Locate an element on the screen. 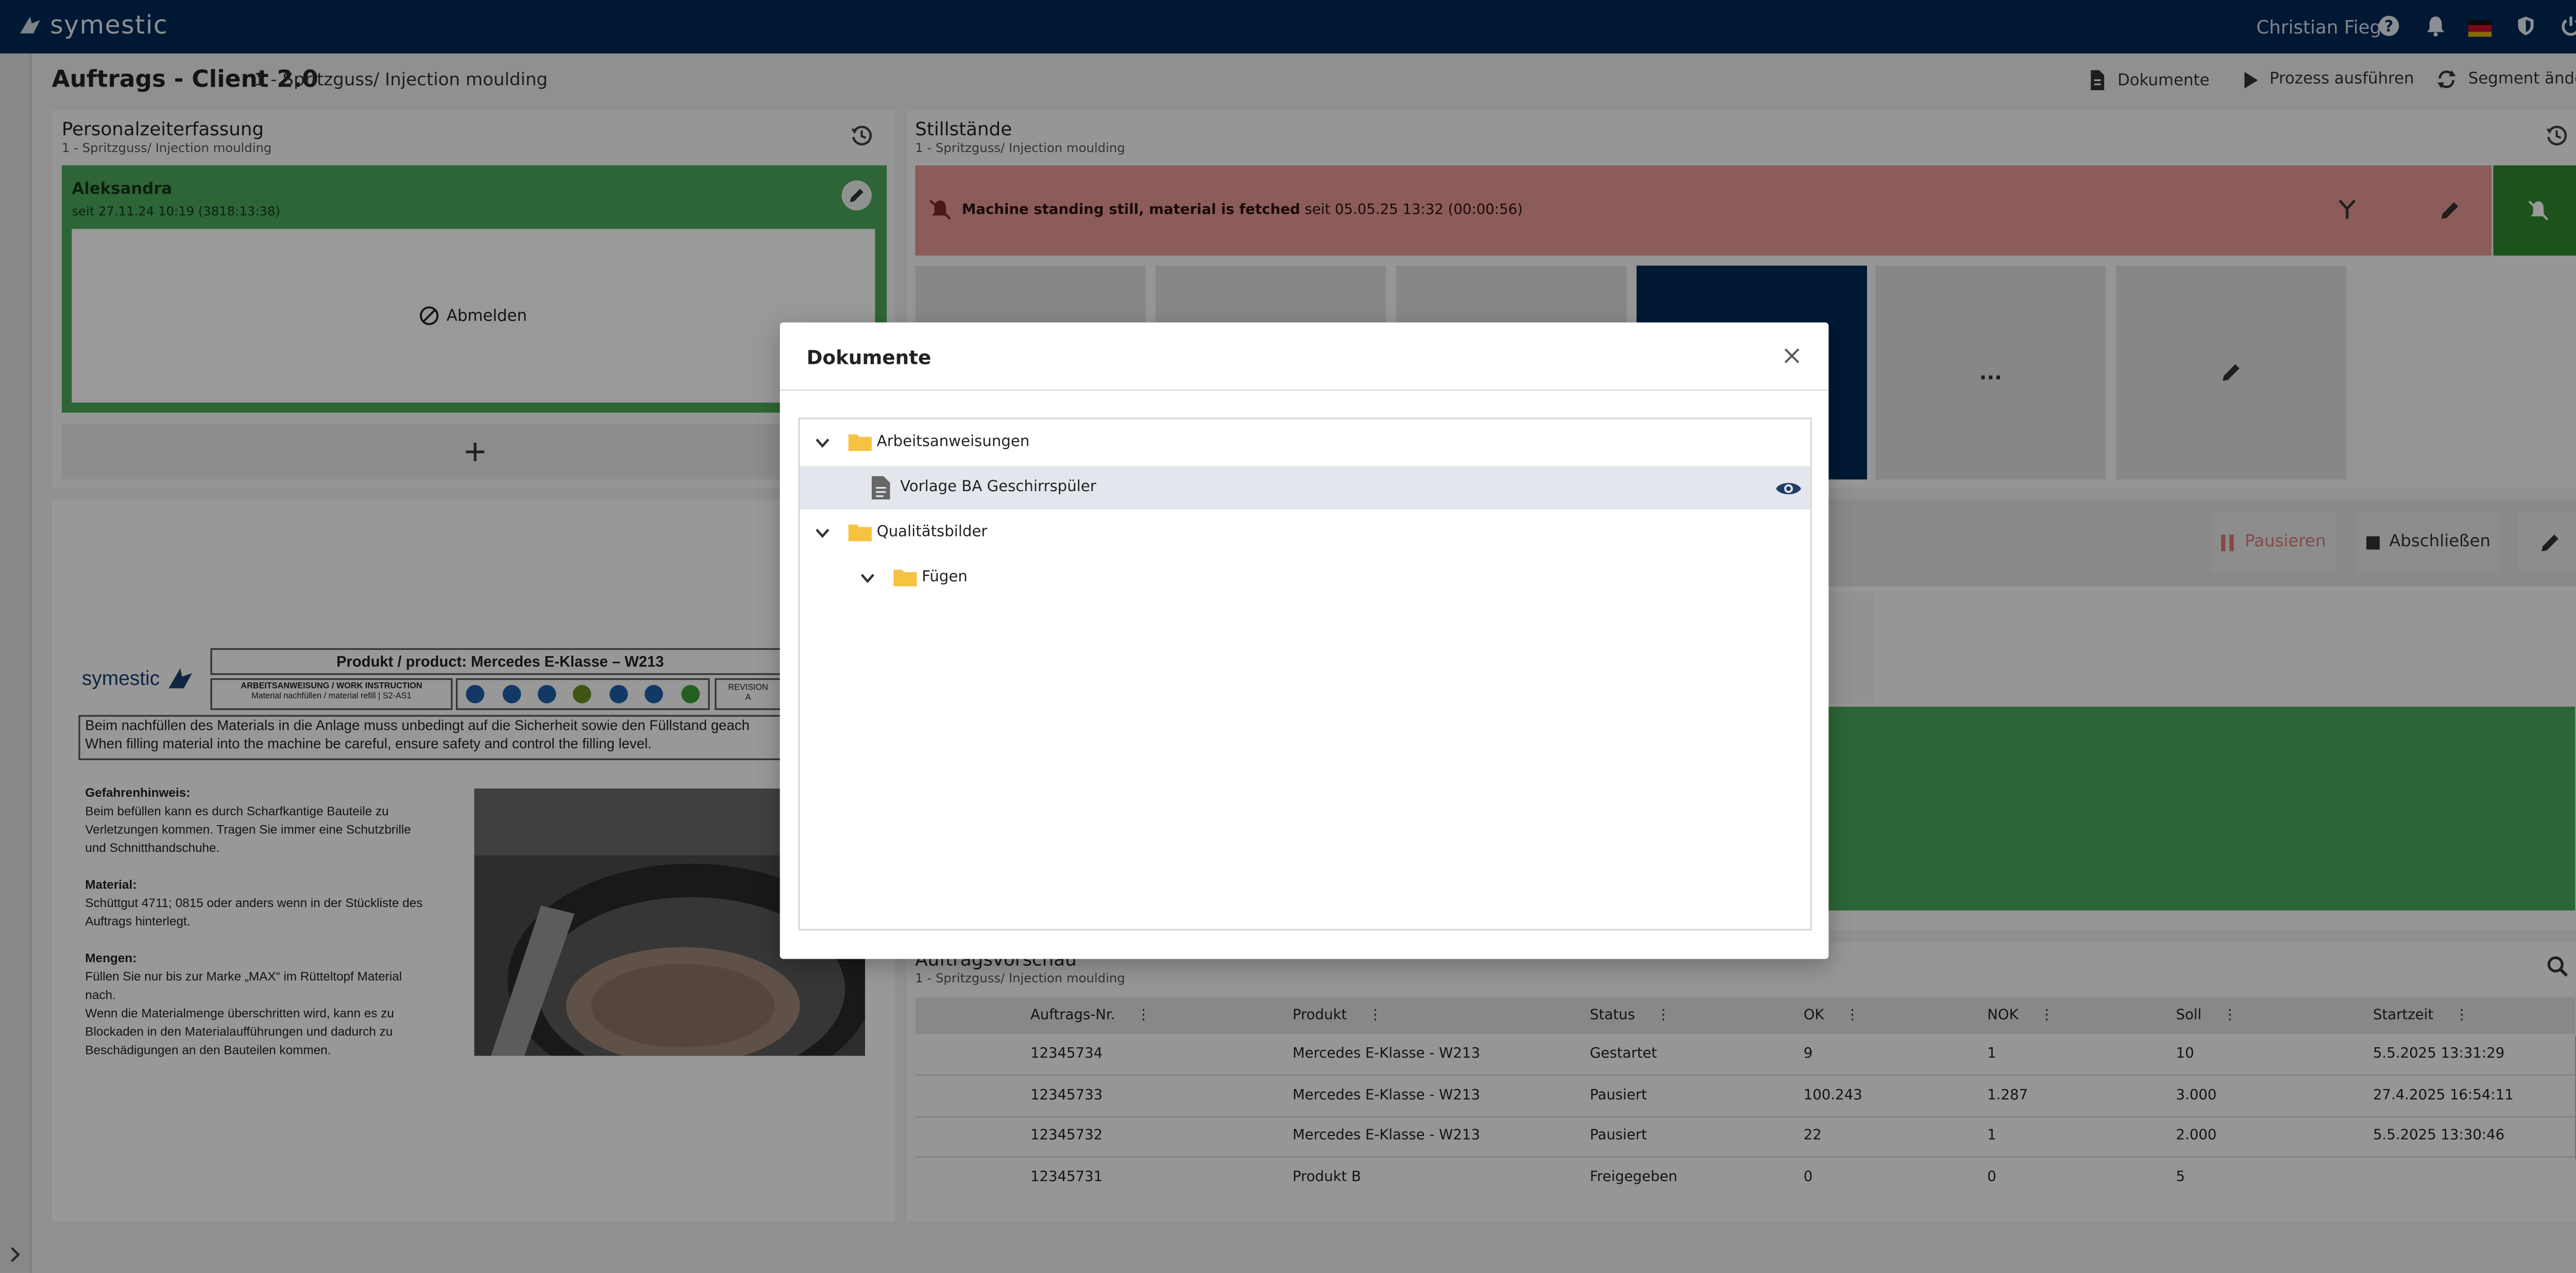 This screenshot has width=2576, height=1273. eye-icon is located at coordinates (1788, 488).